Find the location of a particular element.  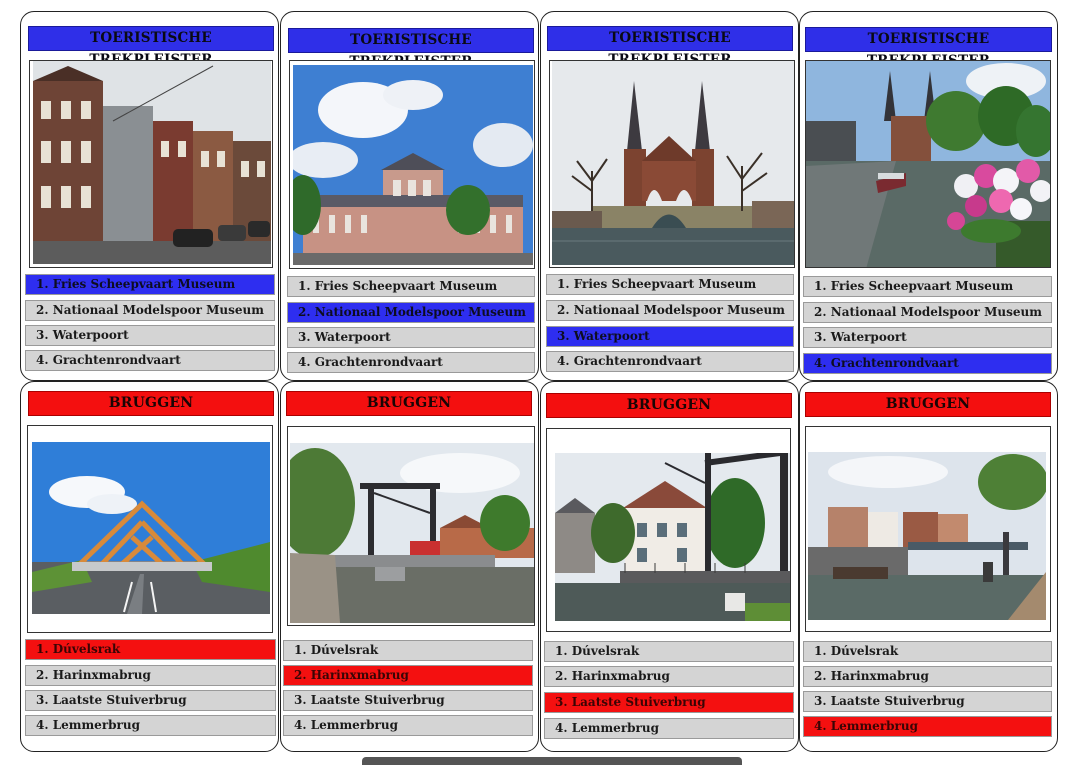

lift-bridge-photo is located at coordinates (927, 536).